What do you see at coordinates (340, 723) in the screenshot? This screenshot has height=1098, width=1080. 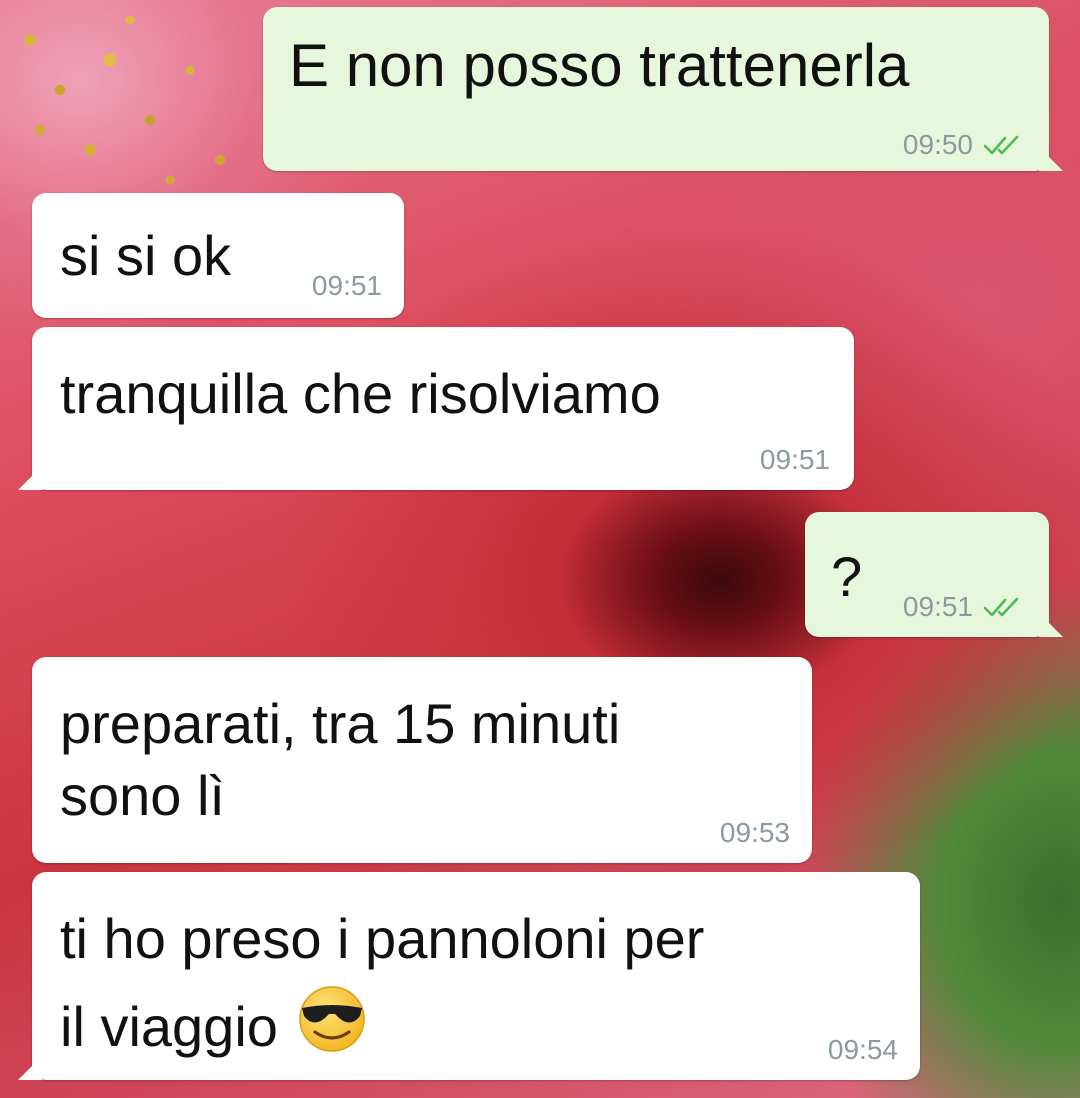 I see `message-text-line: preparati, tra 15 minuti` at bounding box center [340, 723].